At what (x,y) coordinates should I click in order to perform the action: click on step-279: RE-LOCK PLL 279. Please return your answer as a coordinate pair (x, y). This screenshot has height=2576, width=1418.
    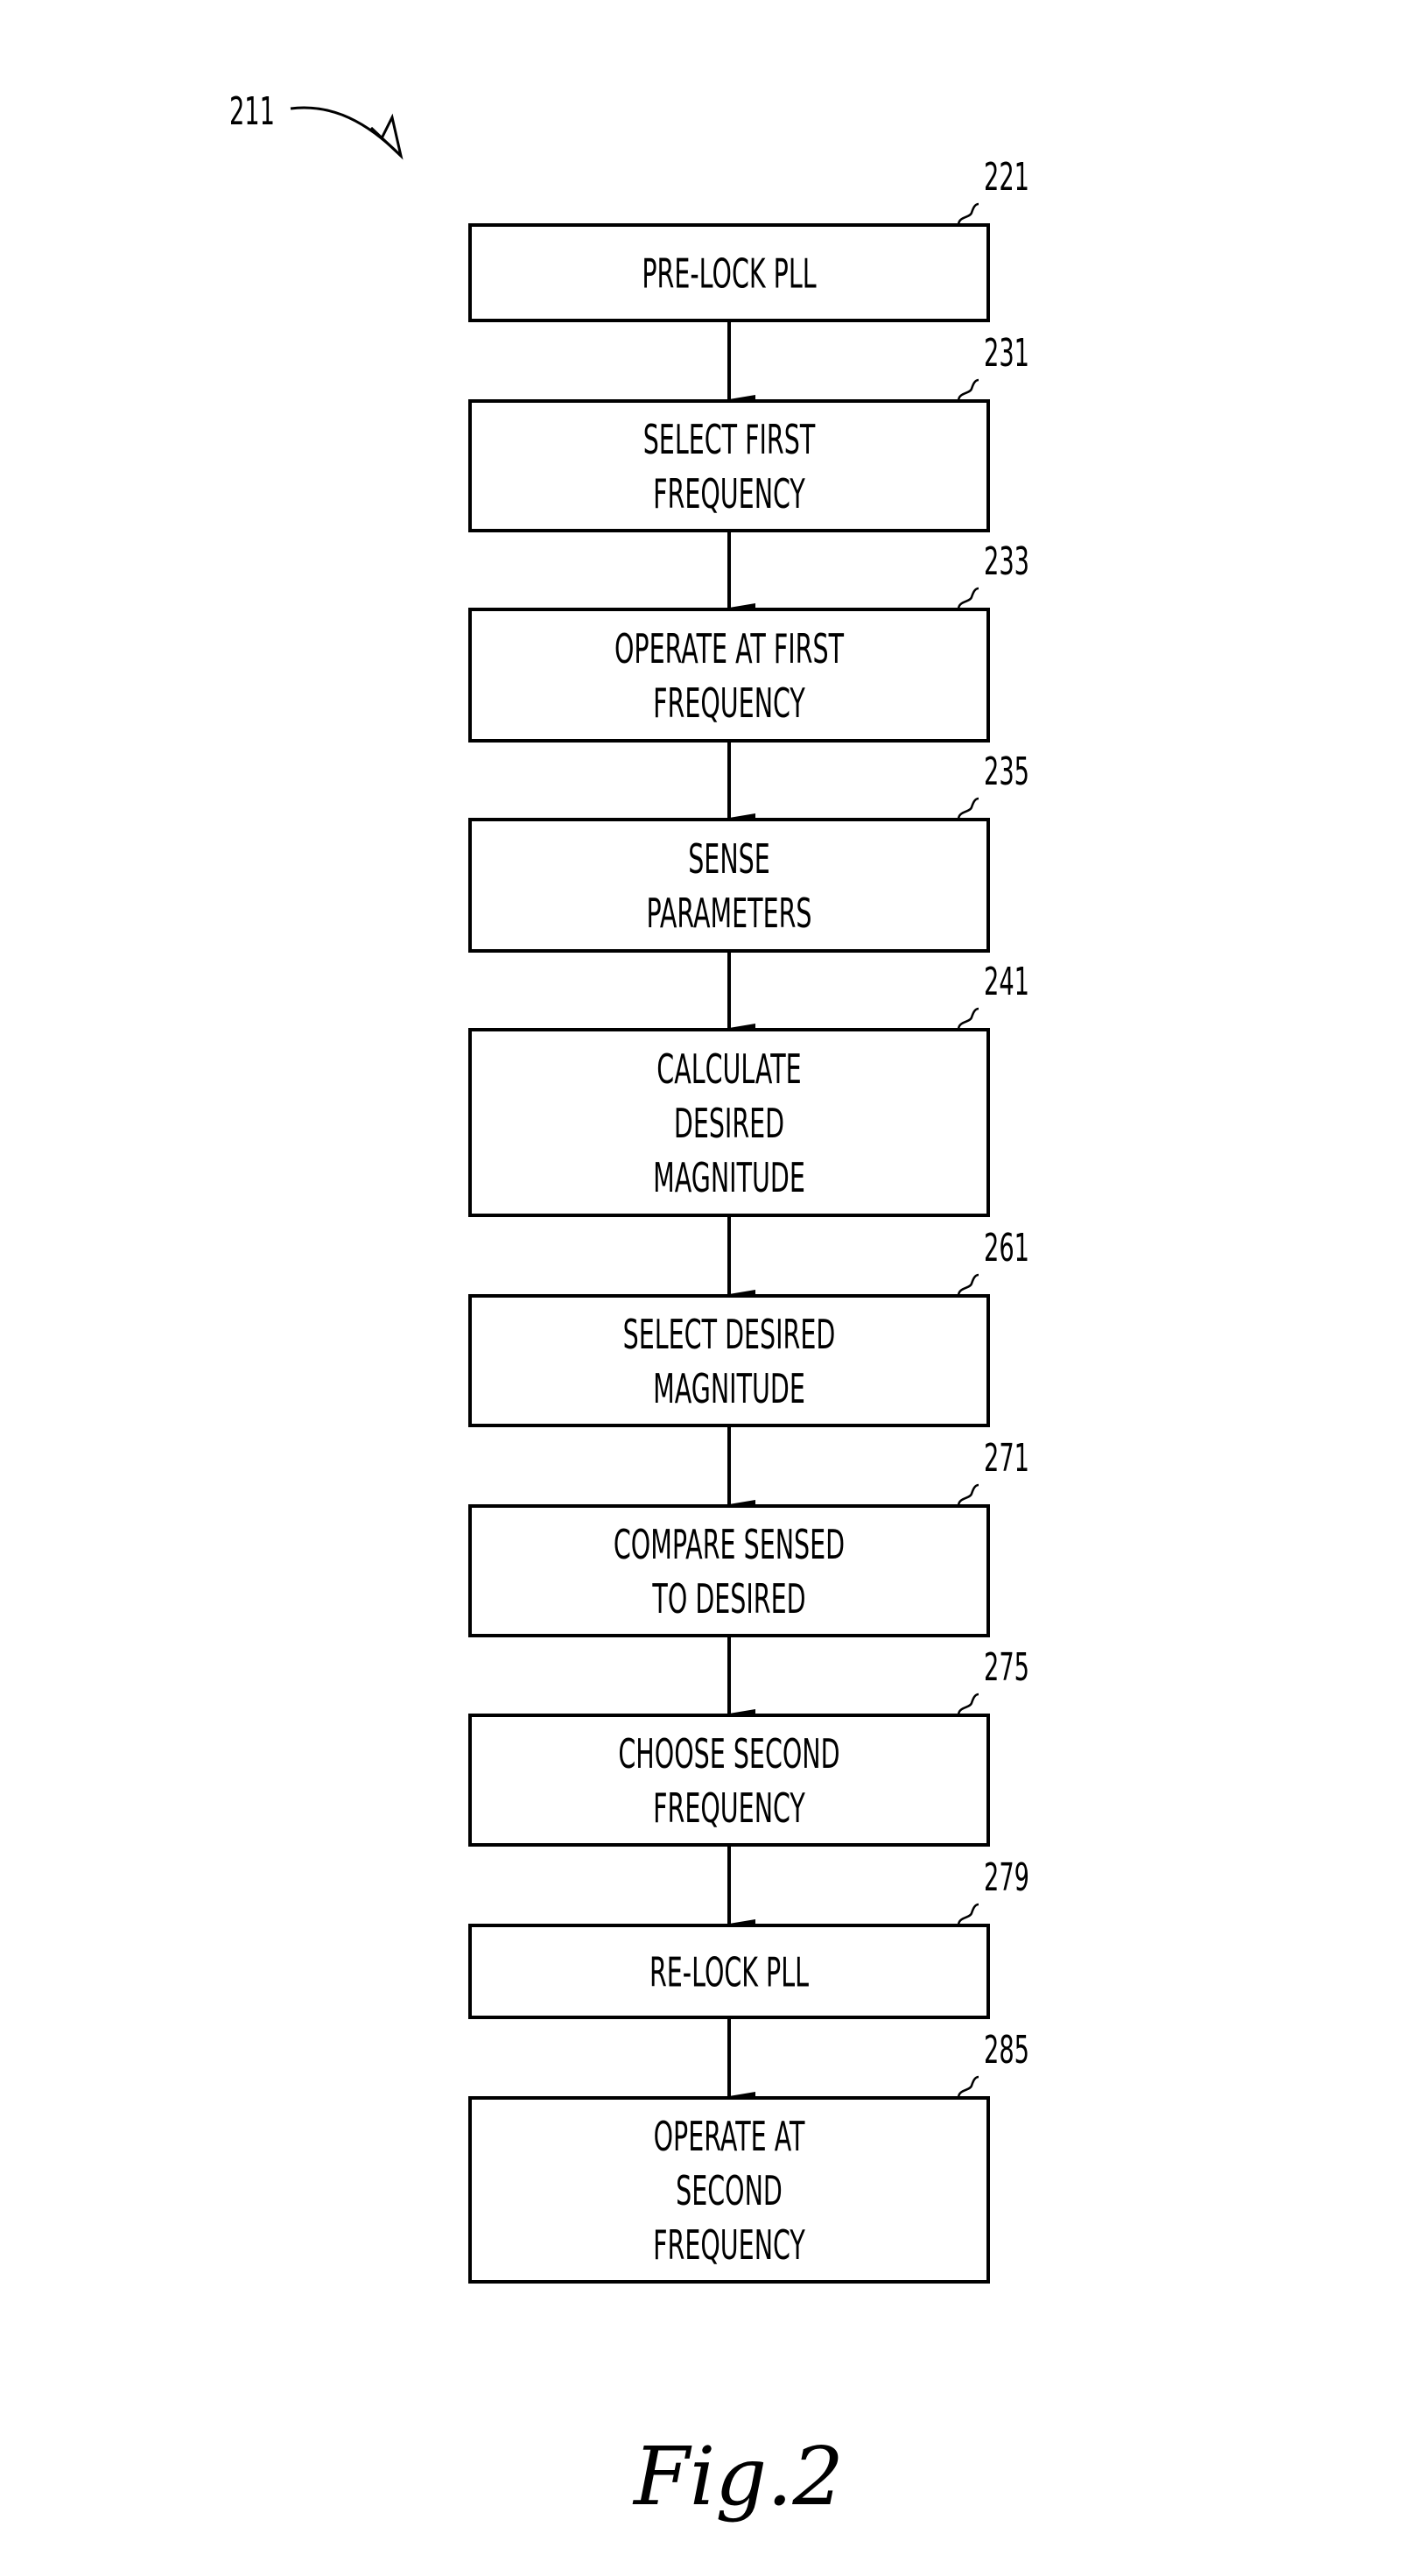
    Looking at the image, I should click on (748, 1937).